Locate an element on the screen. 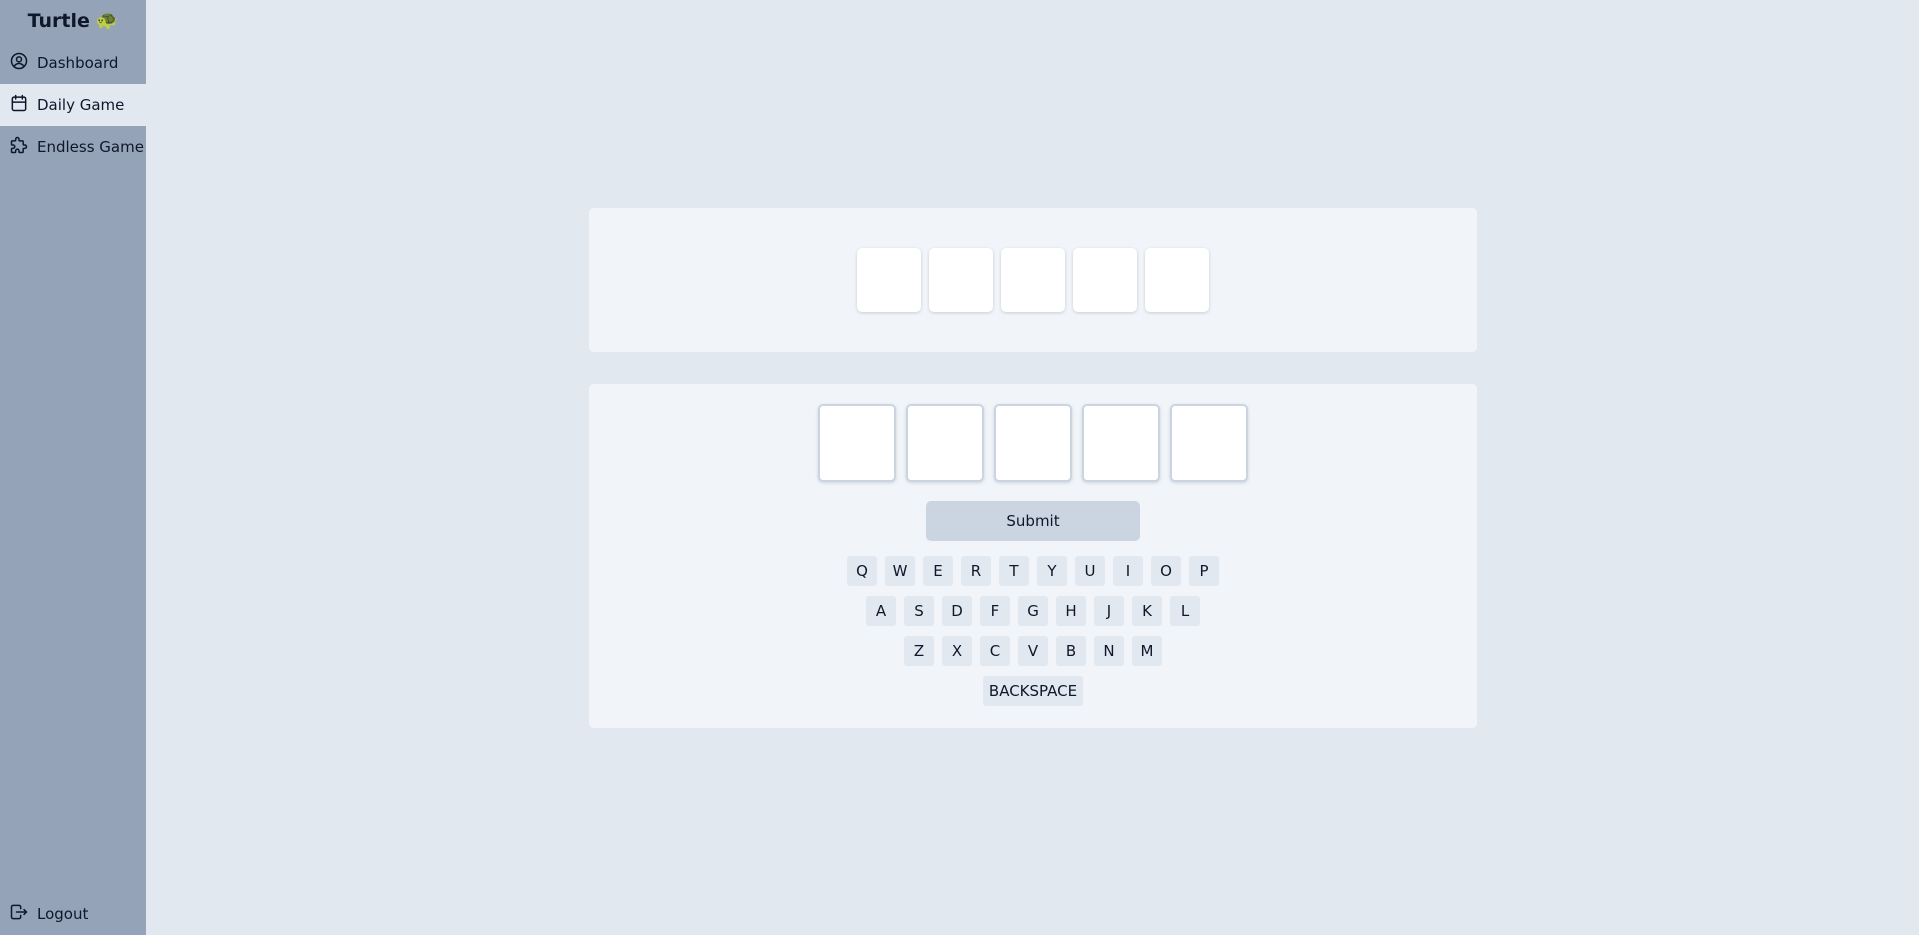 The image size is (1919, 935). keyboard-row-1: Q W E R T Y U I O P is located at coordinates (1033, 571).